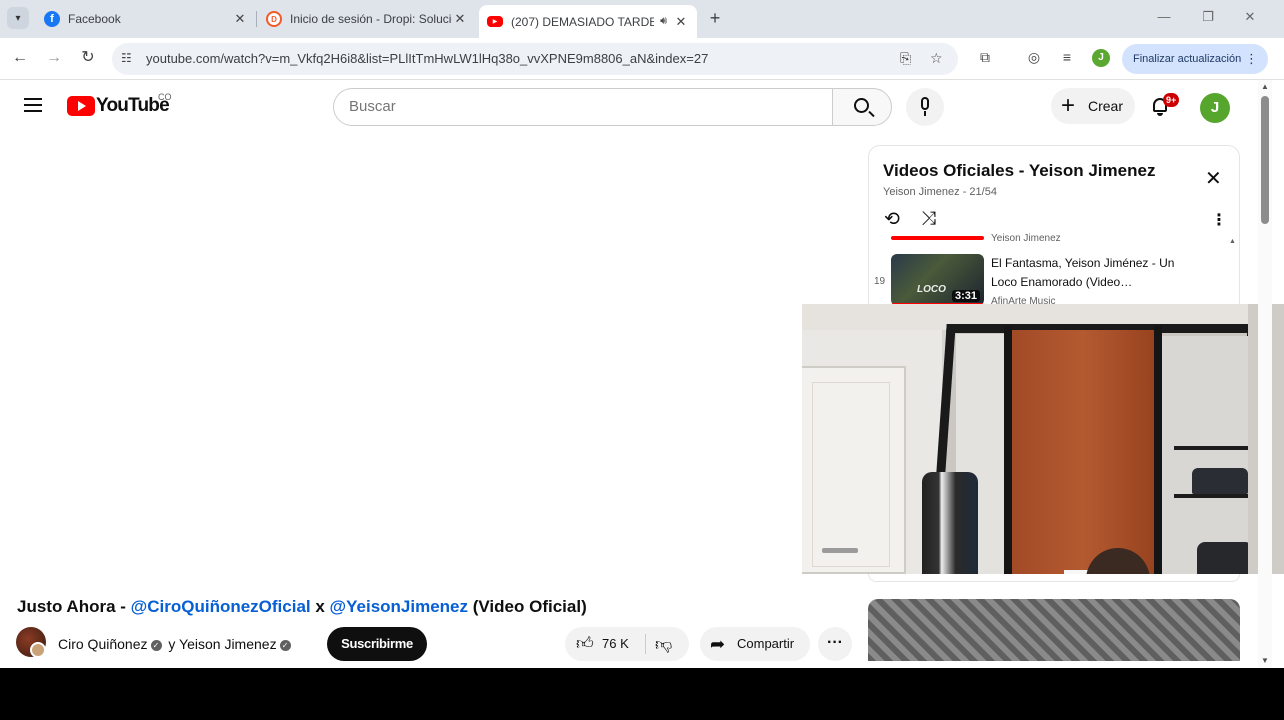  I want to click on voice-search-button, so click(925, 107).